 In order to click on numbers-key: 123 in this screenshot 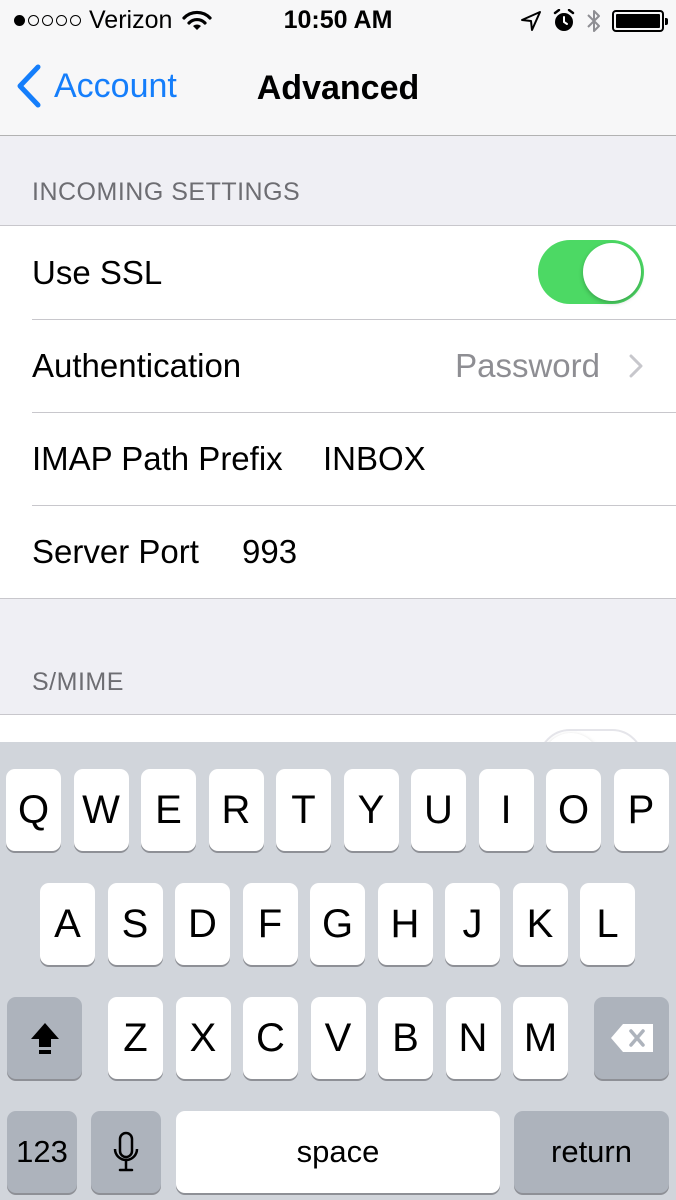, I will do `click(42, 1152)`.